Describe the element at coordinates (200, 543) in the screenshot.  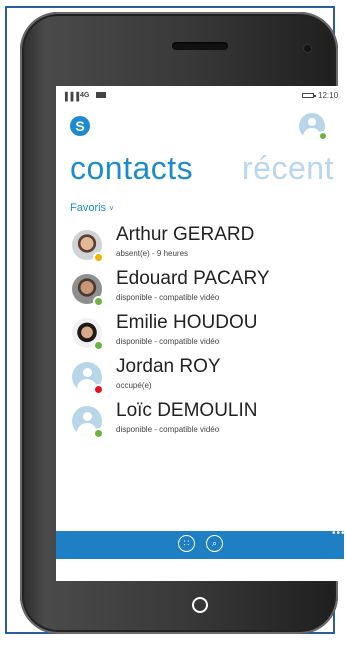
I see `app-bar: ∷ ⌕ •••` at that location.